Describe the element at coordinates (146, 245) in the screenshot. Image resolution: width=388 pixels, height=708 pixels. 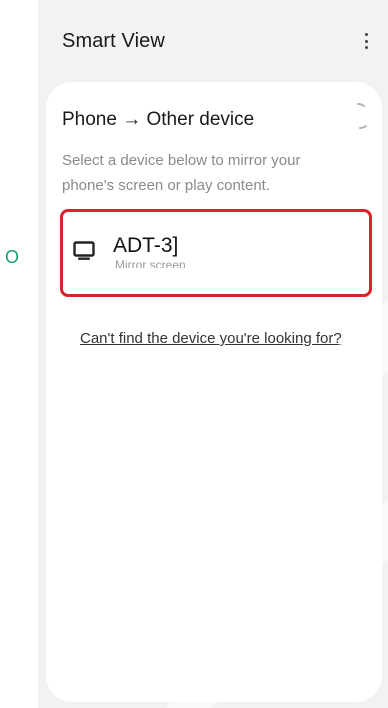
I see `device-name: ADT-3]` at that location.